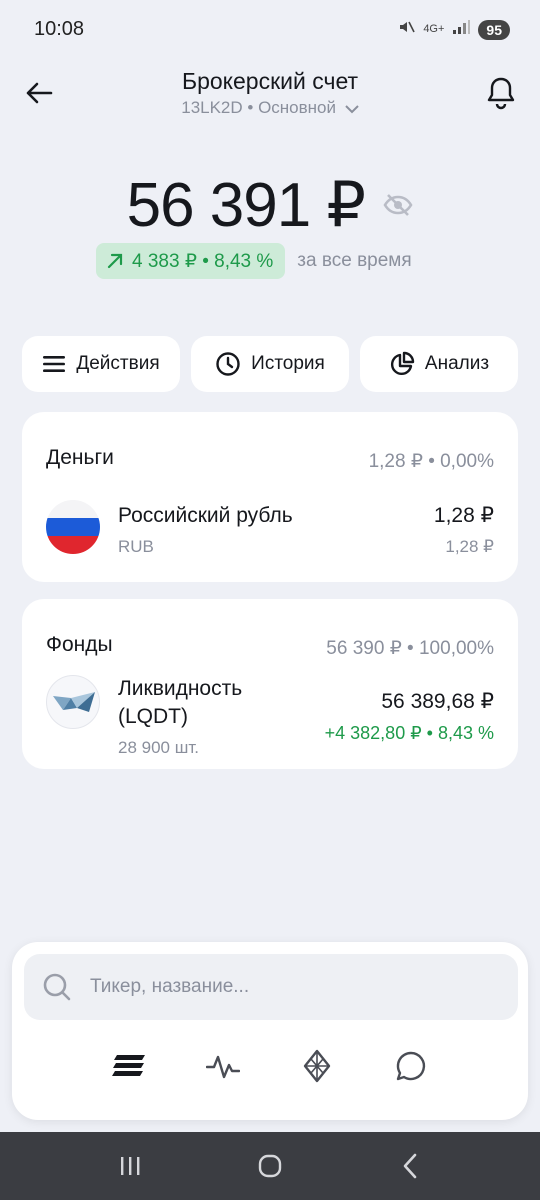 The image size is (540, 1200). I want to click on chevron-down-icon, so click(352, 109).